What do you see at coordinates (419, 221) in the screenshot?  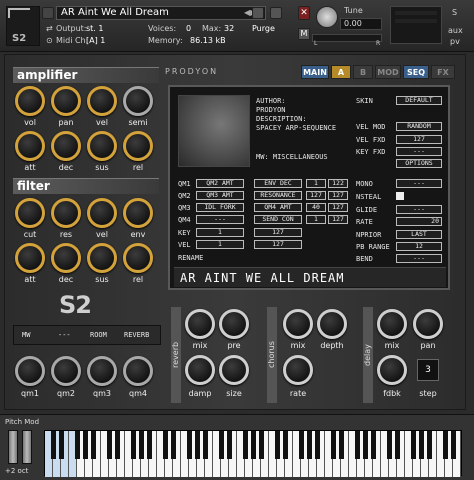 I see `rate-slider: 20` at bounding box center [419, 221].